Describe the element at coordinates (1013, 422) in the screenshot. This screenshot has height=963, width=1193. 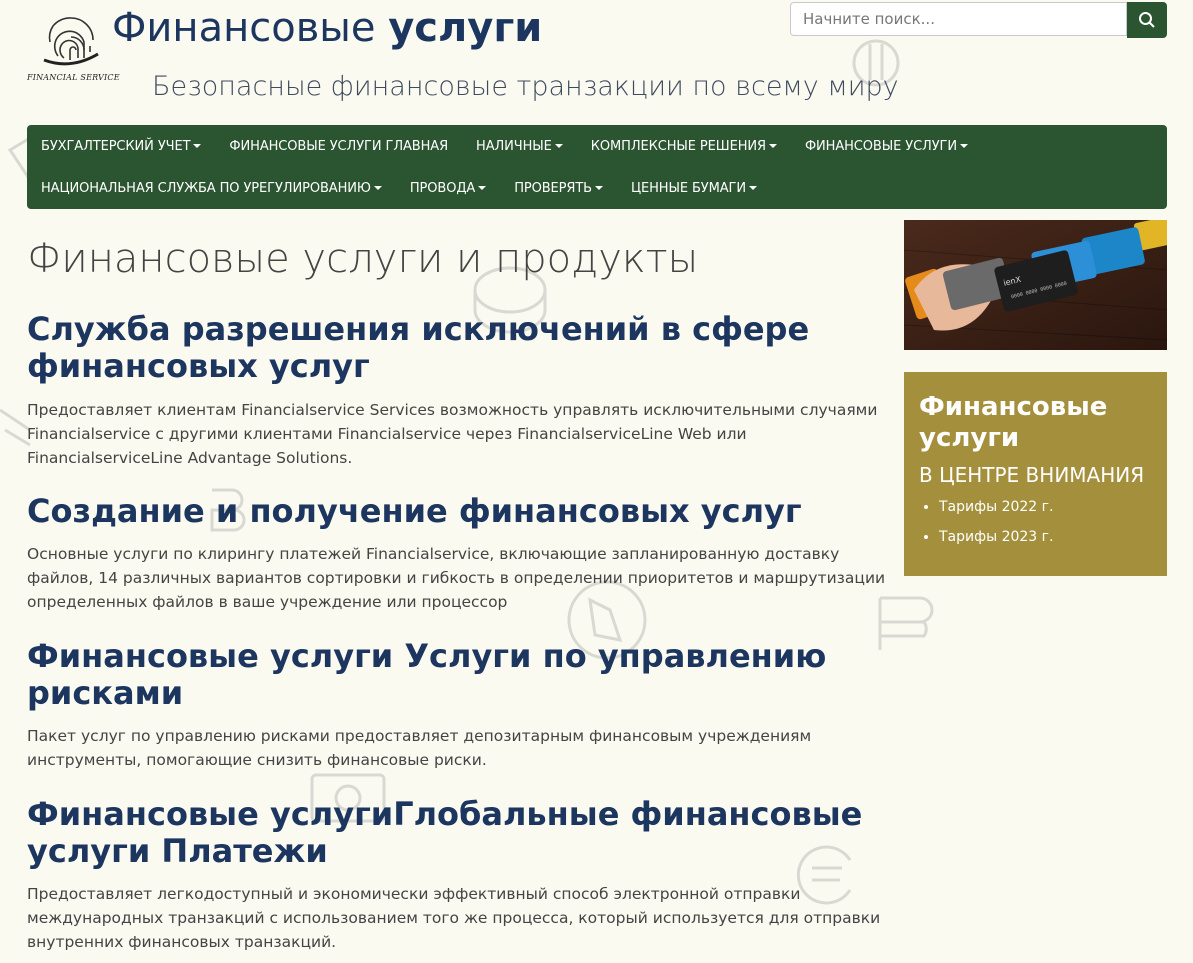
I see `spotlight-title: Финансовые услуги` at that location.